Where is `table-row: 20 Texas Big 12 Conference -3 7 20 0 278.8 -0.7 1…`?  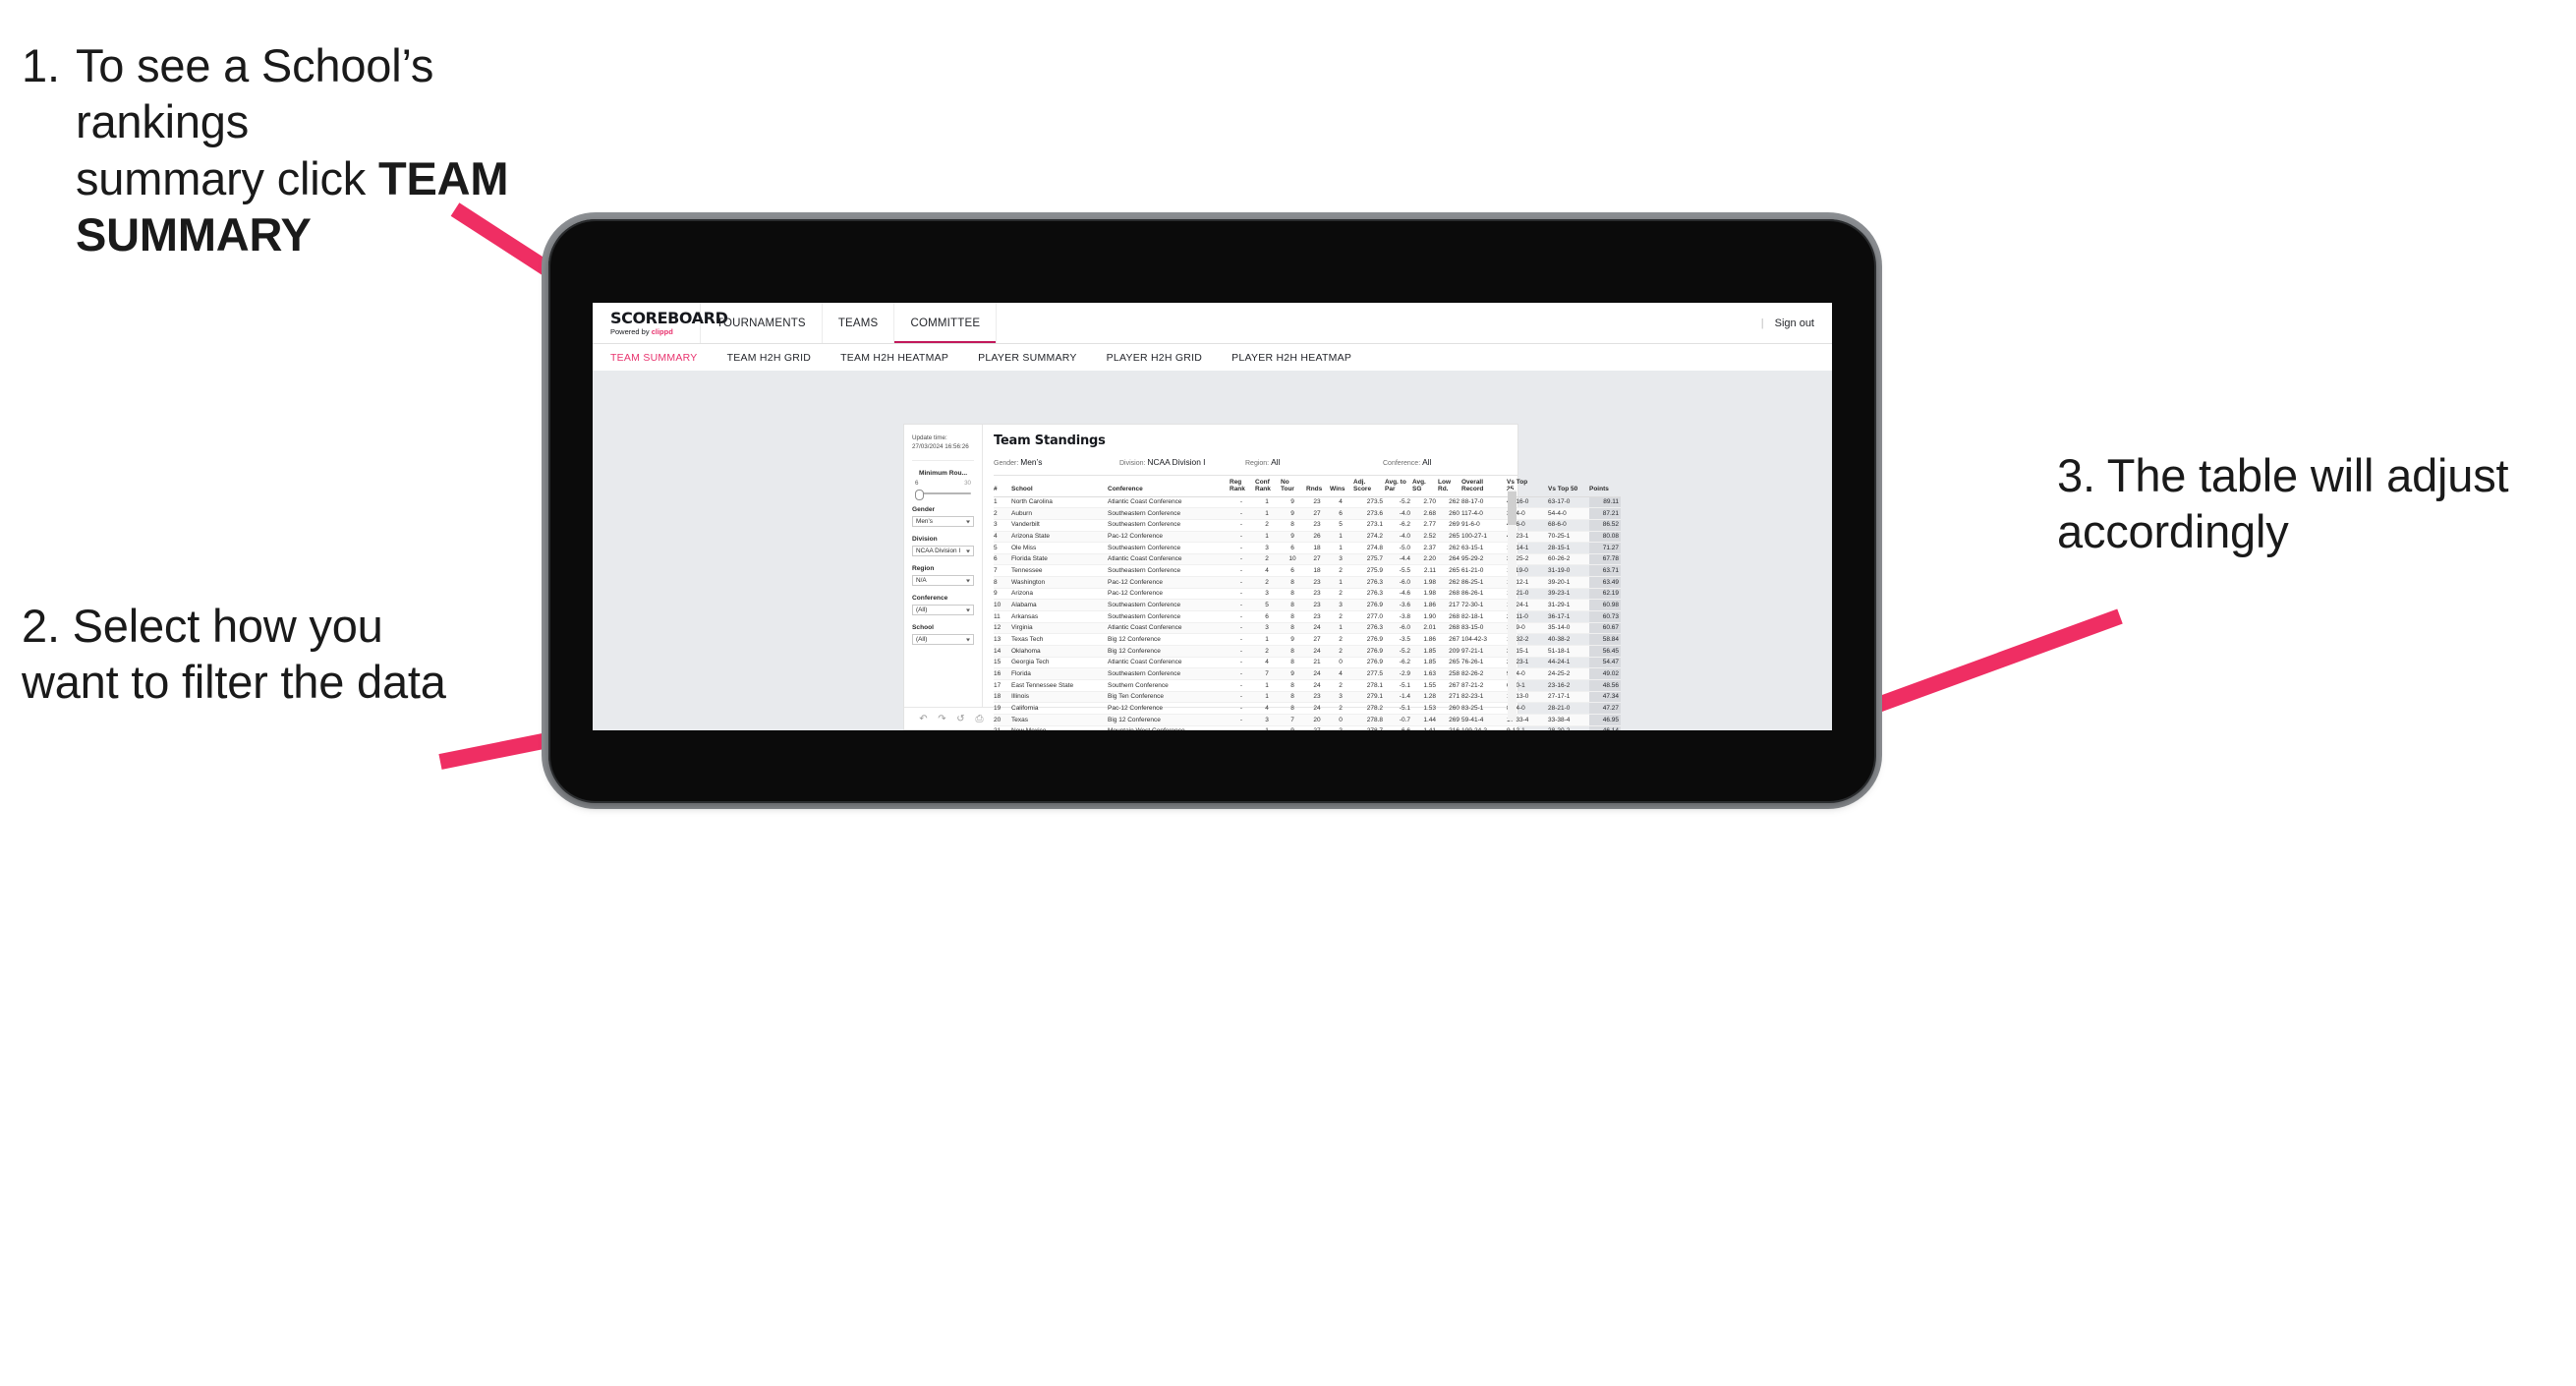 table-row: 20 Texas Big 12 Conference -3 7 20 0 278.8 -0.7 1… is located at coordinates (1308, 720).